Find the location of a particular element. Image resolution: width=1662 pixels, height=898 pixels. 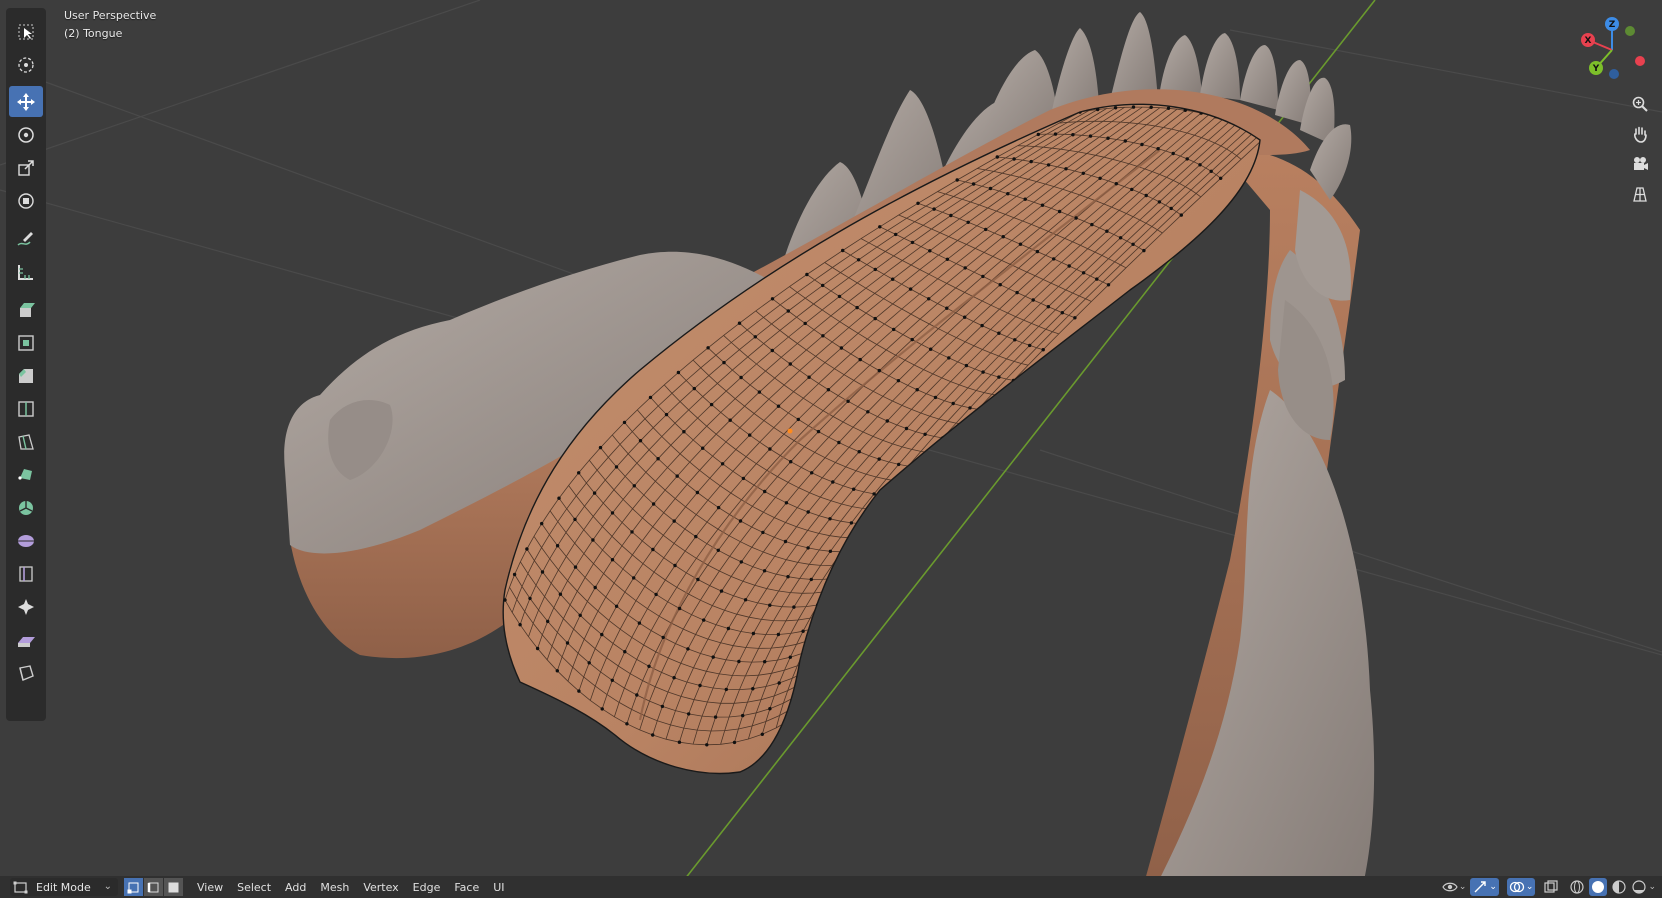

zoom-icon is located at coordinates (1640, 104).